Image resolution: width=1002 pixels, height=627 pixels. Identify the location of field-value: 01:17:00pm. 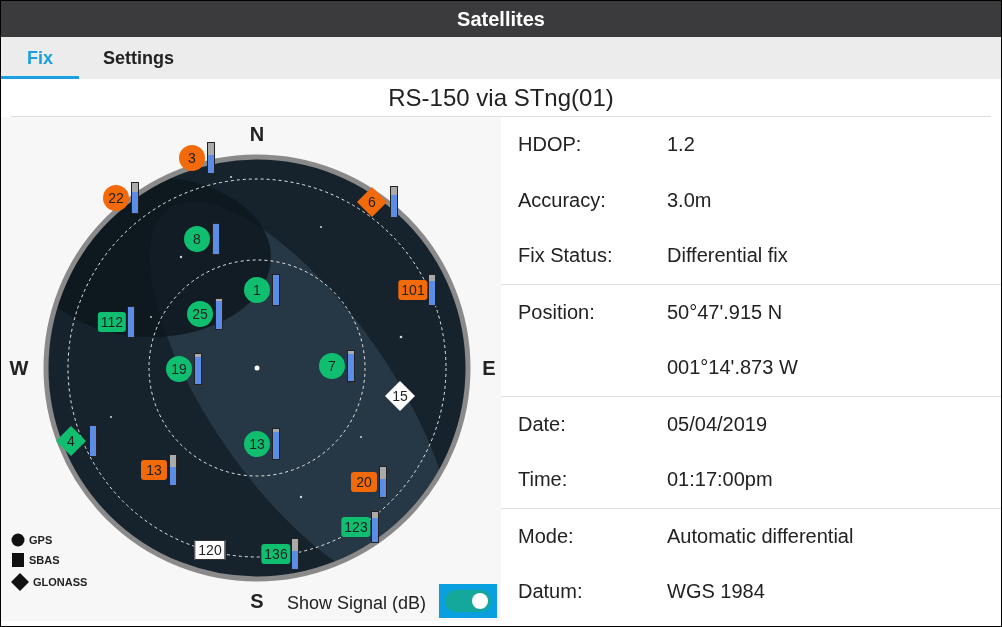
(720, 480).